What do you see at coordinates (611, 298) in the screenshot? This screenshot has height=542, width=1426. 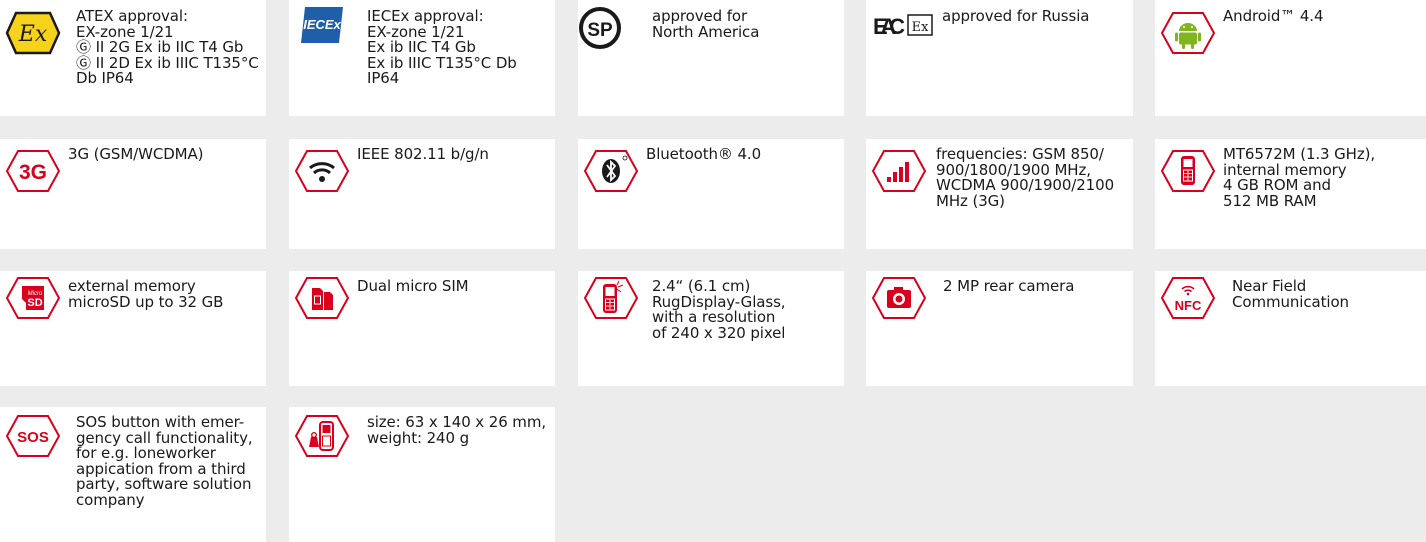 I see `display-icon` at bounding box center [611, 298].